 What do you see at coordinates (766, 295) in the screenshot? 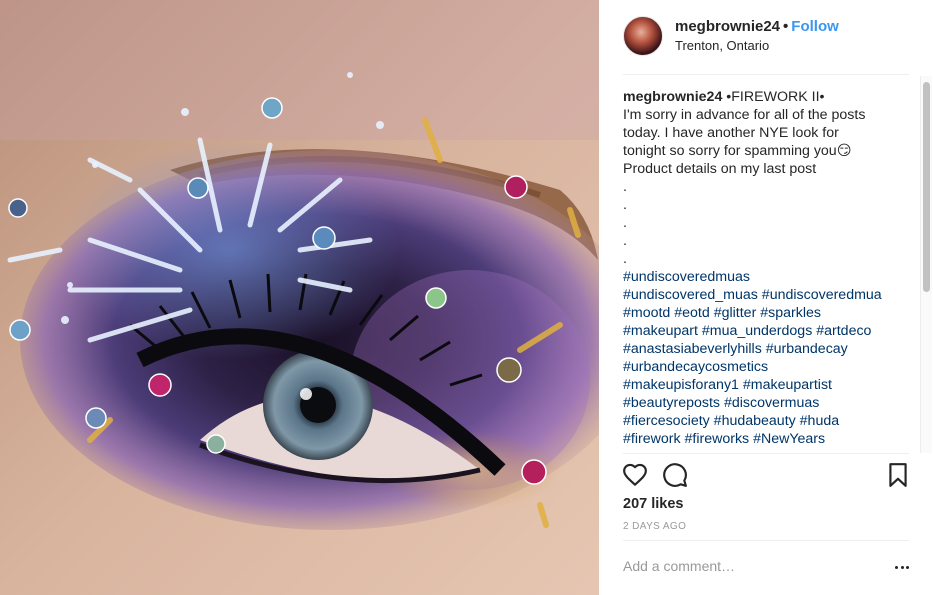
I see `hashtag-line: #undiscovered_muas #undiscoveredmua` at bounding box center [766, 295].